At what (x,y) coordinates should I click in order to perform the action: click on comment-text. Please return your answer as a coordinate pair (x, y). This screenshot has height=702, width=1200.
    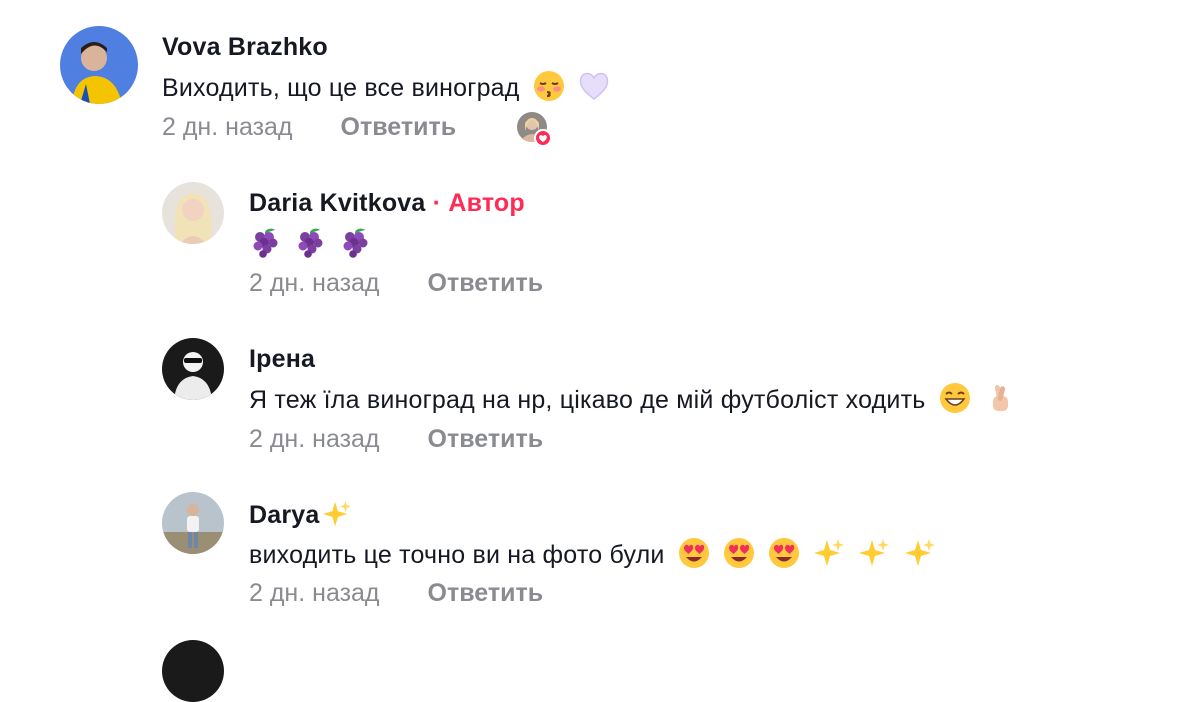
    Looking at the image, I should click on (310, 242).